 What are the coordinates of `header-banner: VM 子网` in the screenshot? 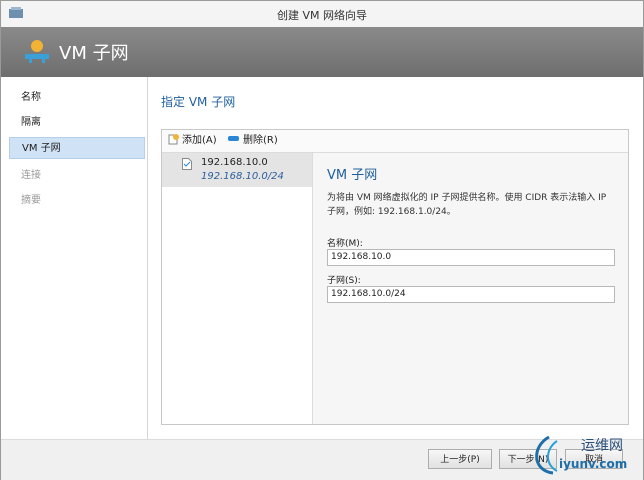 It's located at (322, 52).